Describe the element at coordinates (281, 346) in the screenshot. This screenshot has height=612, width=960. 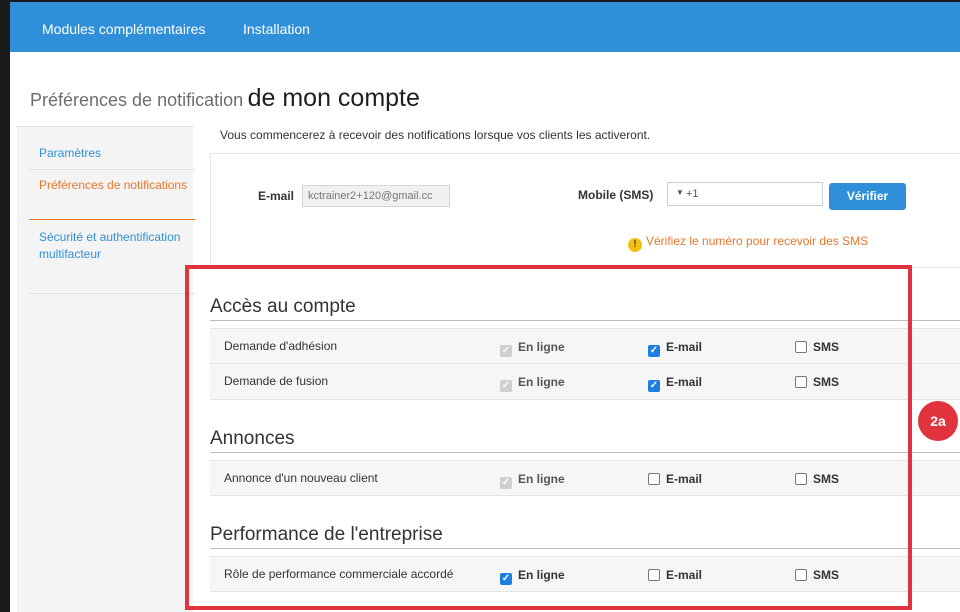
I see `row-label: Demande d'adhésion` at that location.